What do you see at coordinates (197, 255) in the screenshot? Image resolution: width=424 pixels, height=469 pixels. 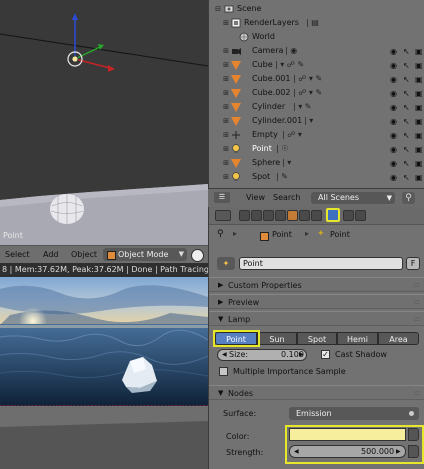 I see `viewport-shading-icon` at bounding box center [197, 255].